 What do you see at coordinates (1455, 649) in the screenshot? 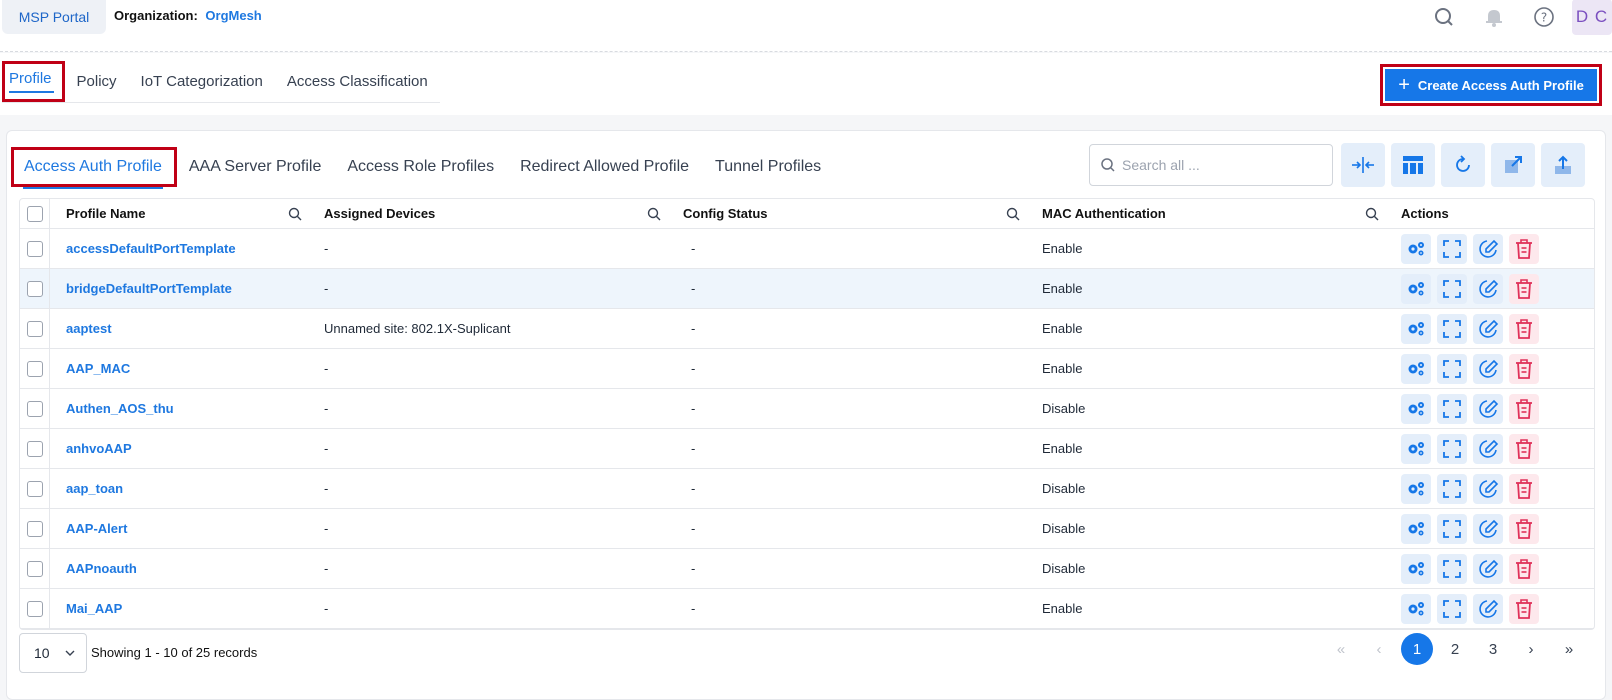
I see `page-2-button: 2` at bounding box center [1455, 649].